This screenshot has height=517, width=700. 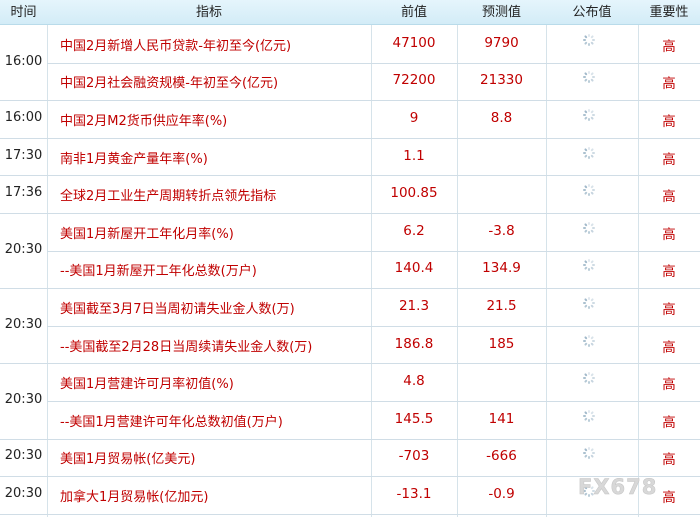 What do you see at coordinates (501, 230) in the screenshot?
I see `forecast-value: -3.8` at bounding box center [501, 230].